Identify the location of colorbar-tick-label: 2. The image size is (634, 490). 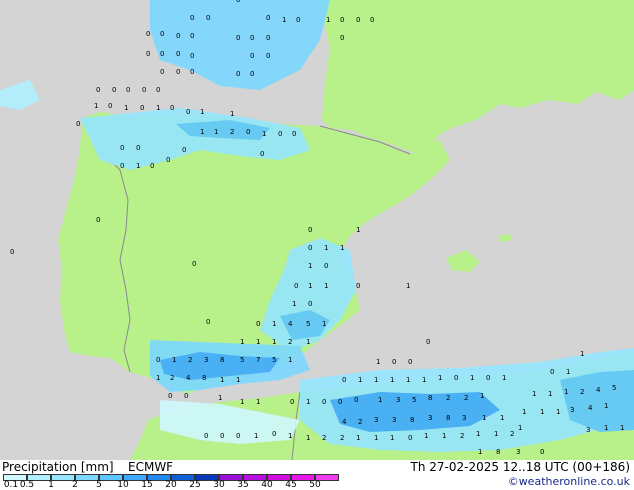
(75, 485).